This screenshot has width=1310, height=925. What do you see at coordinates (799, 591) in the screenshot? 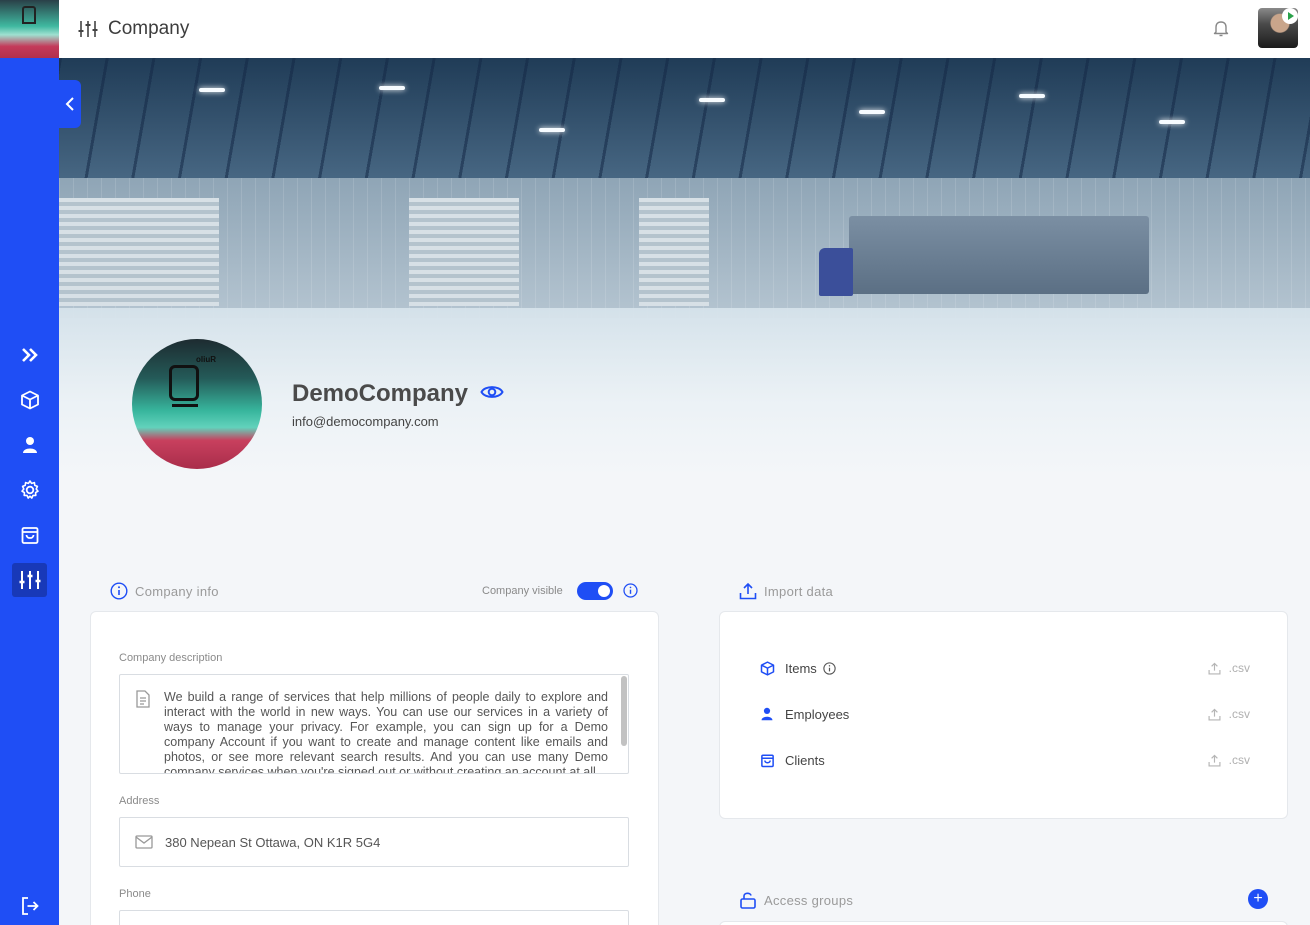
I see `import-data-title: Import data` at bounding box center [799, 591].